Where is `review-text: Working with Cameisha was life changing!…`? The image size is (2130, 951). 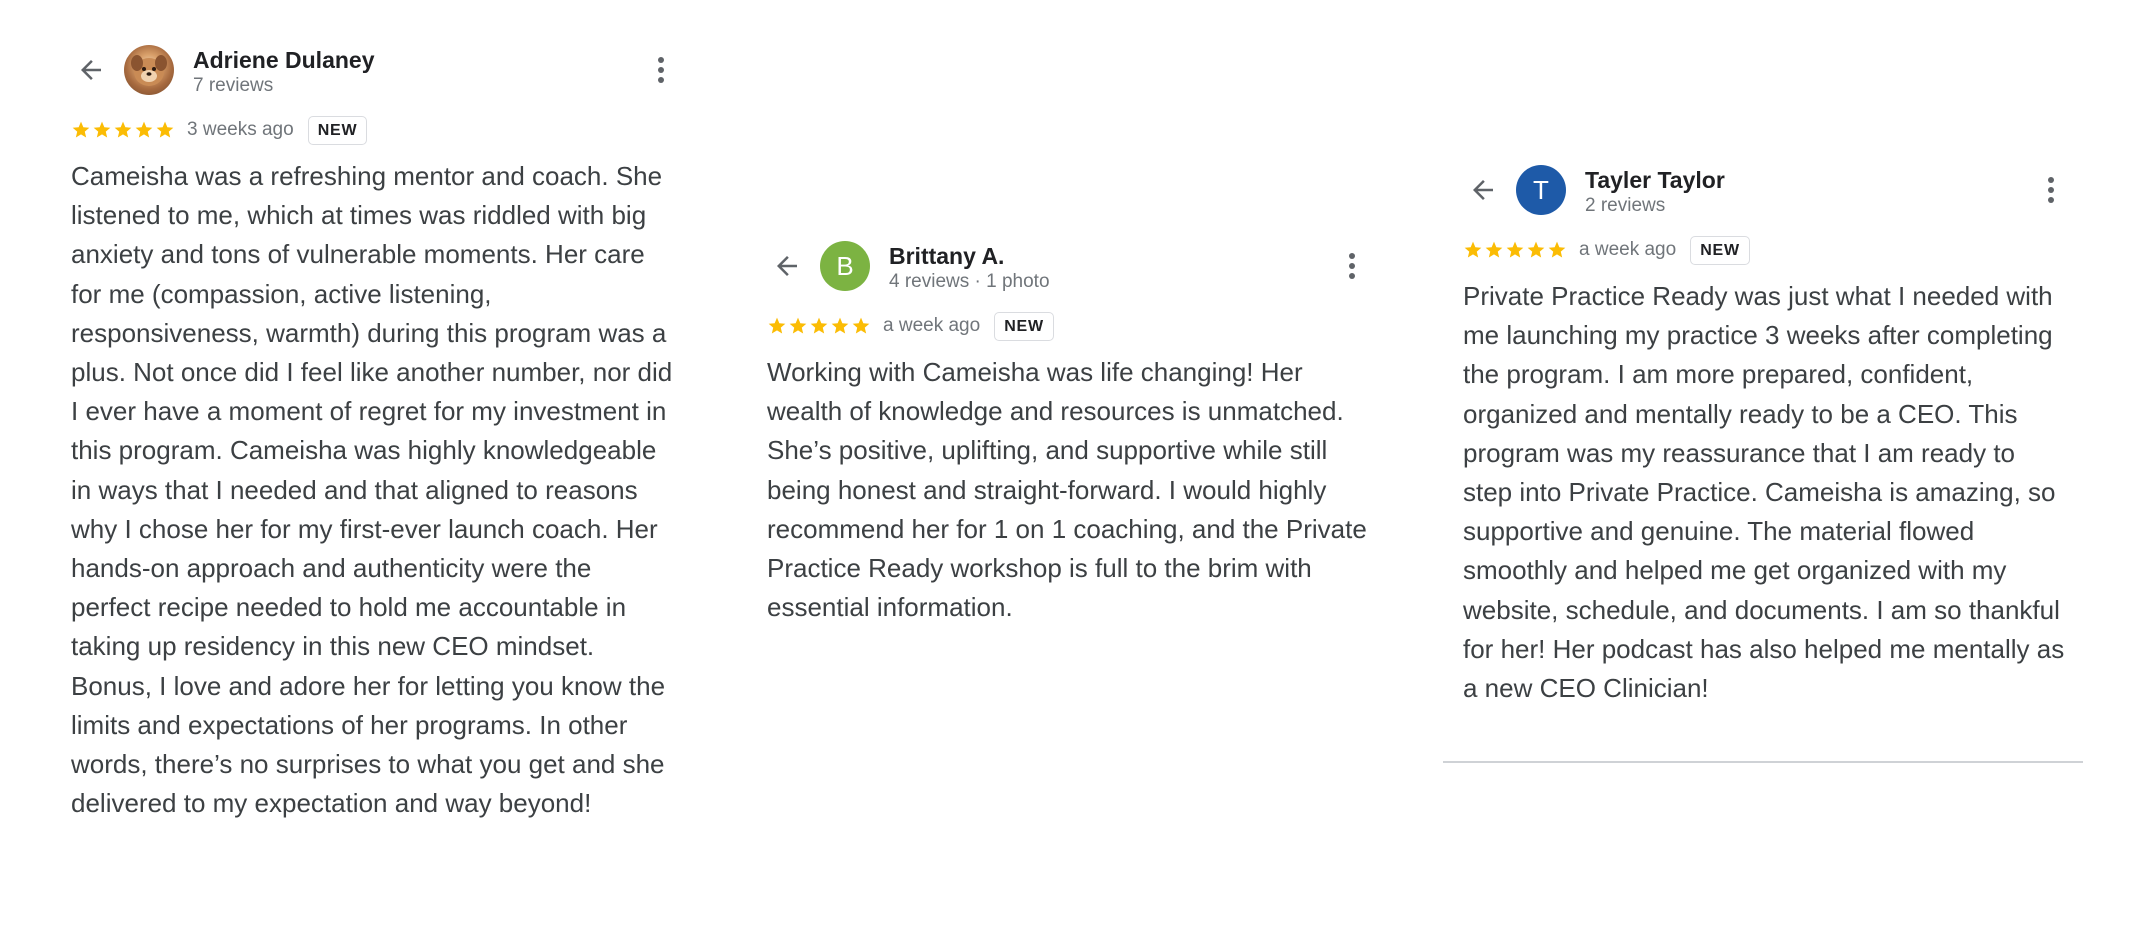
review-text: Working with Cameisha was life changing!… is located at coordinates (1067, 490).